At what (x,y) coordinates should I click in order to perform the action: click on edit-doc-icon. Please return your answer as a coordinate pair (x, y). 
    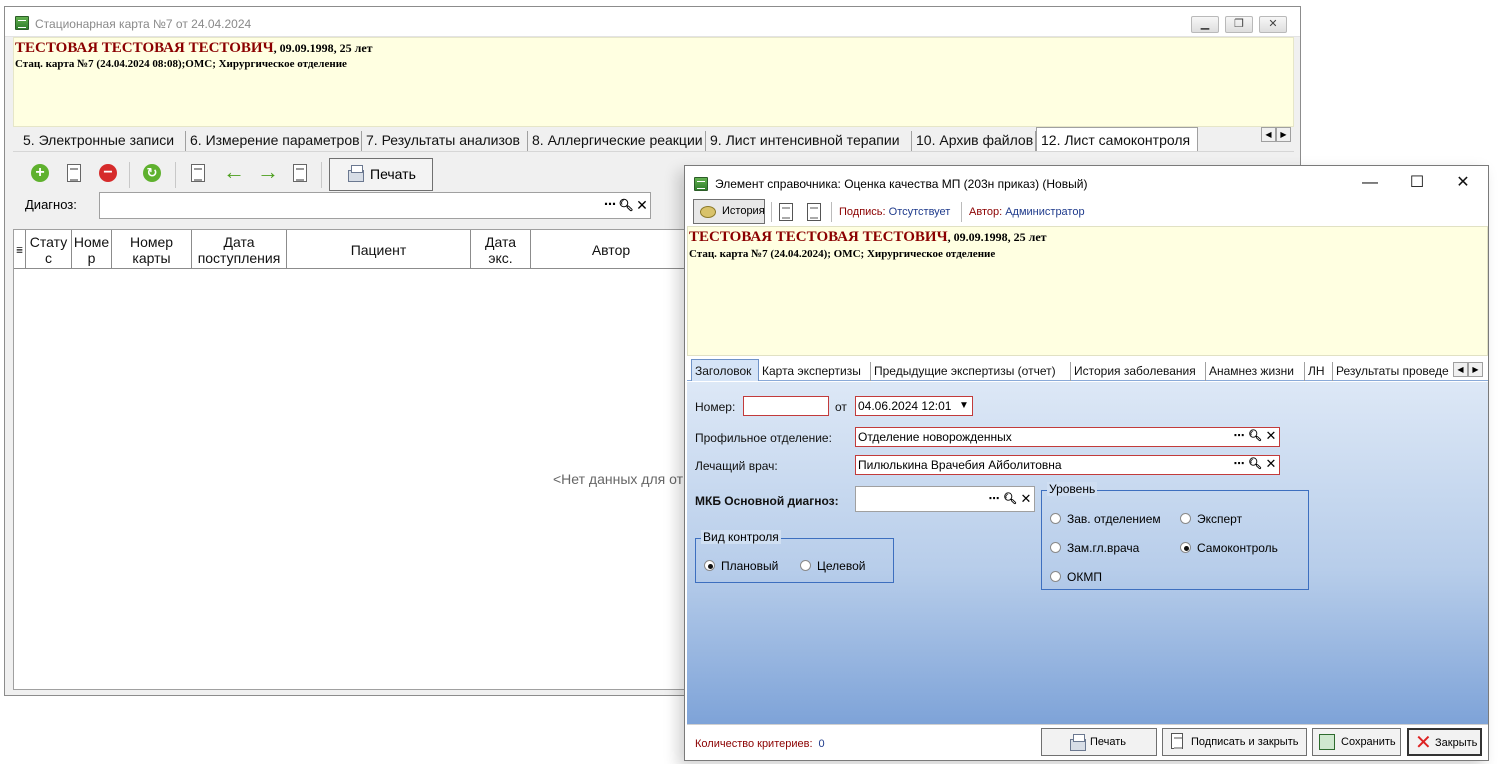
    Looking at the image, I should click on (74, 173).